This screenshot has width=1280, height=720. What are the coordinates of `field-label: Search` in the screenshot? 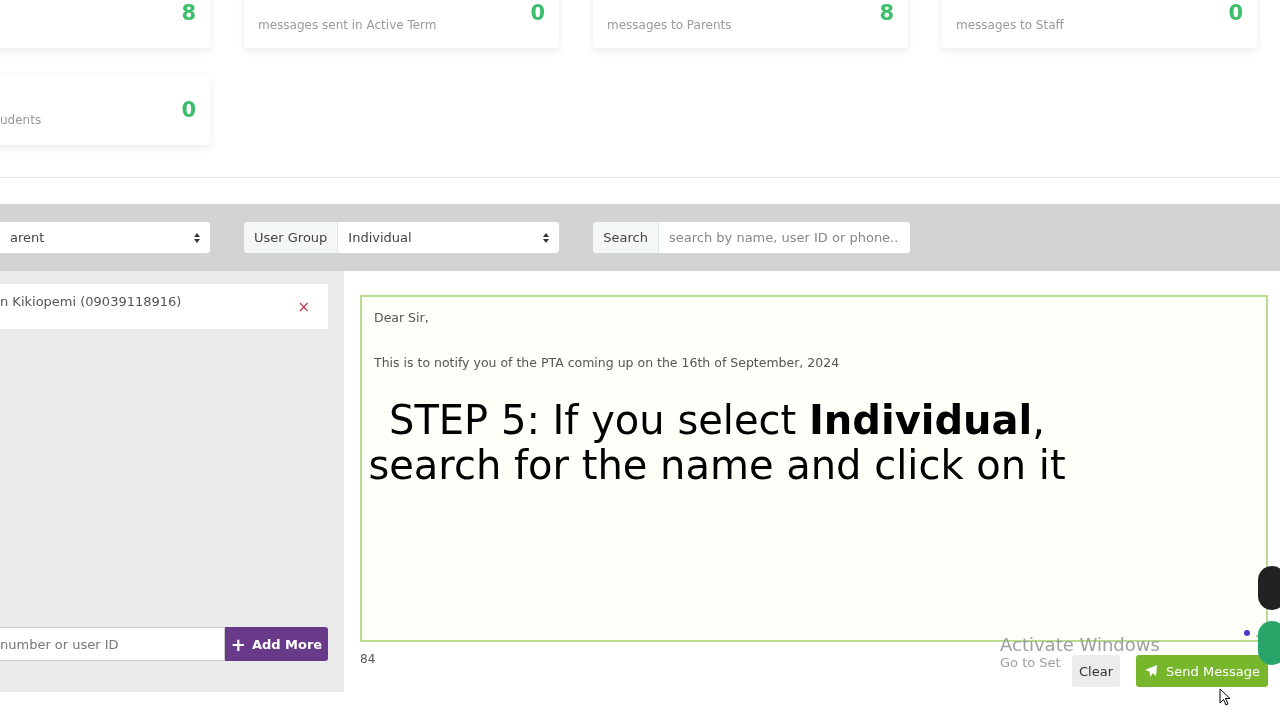 It's located at (626, 237).